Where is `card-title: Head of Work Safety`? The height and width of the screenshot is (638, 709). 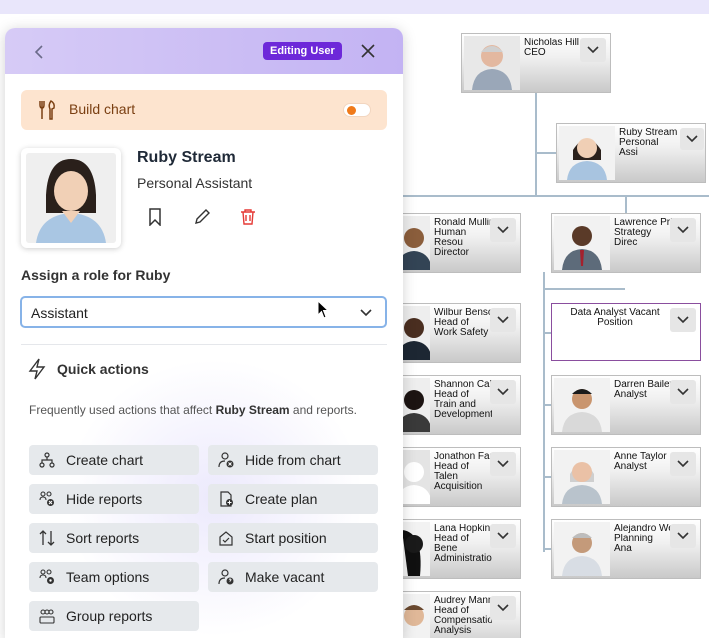
card-title: Head of Work Safety is located at coordinates (461, 328).